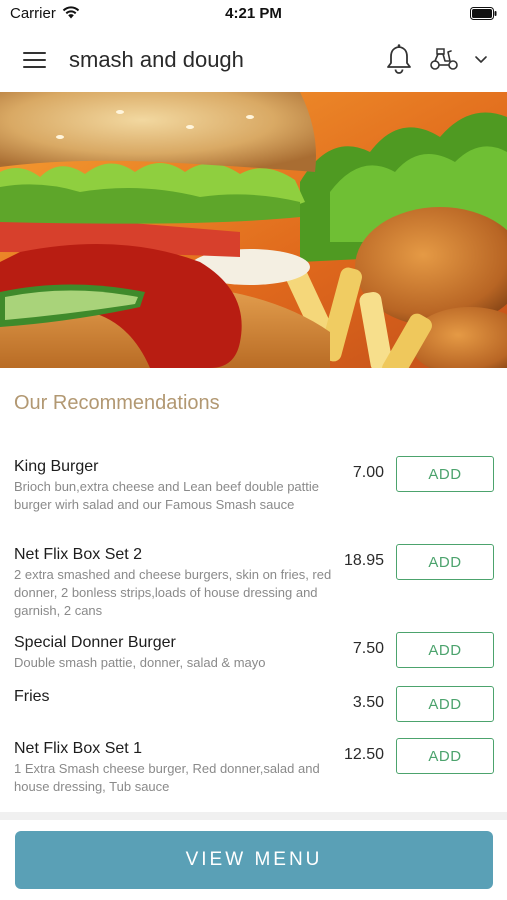 The image size is (507, 900). What do you see at coordinates (483, 13) in the screenshot?
I see `battery-icon` at bounding box center [483, 13].